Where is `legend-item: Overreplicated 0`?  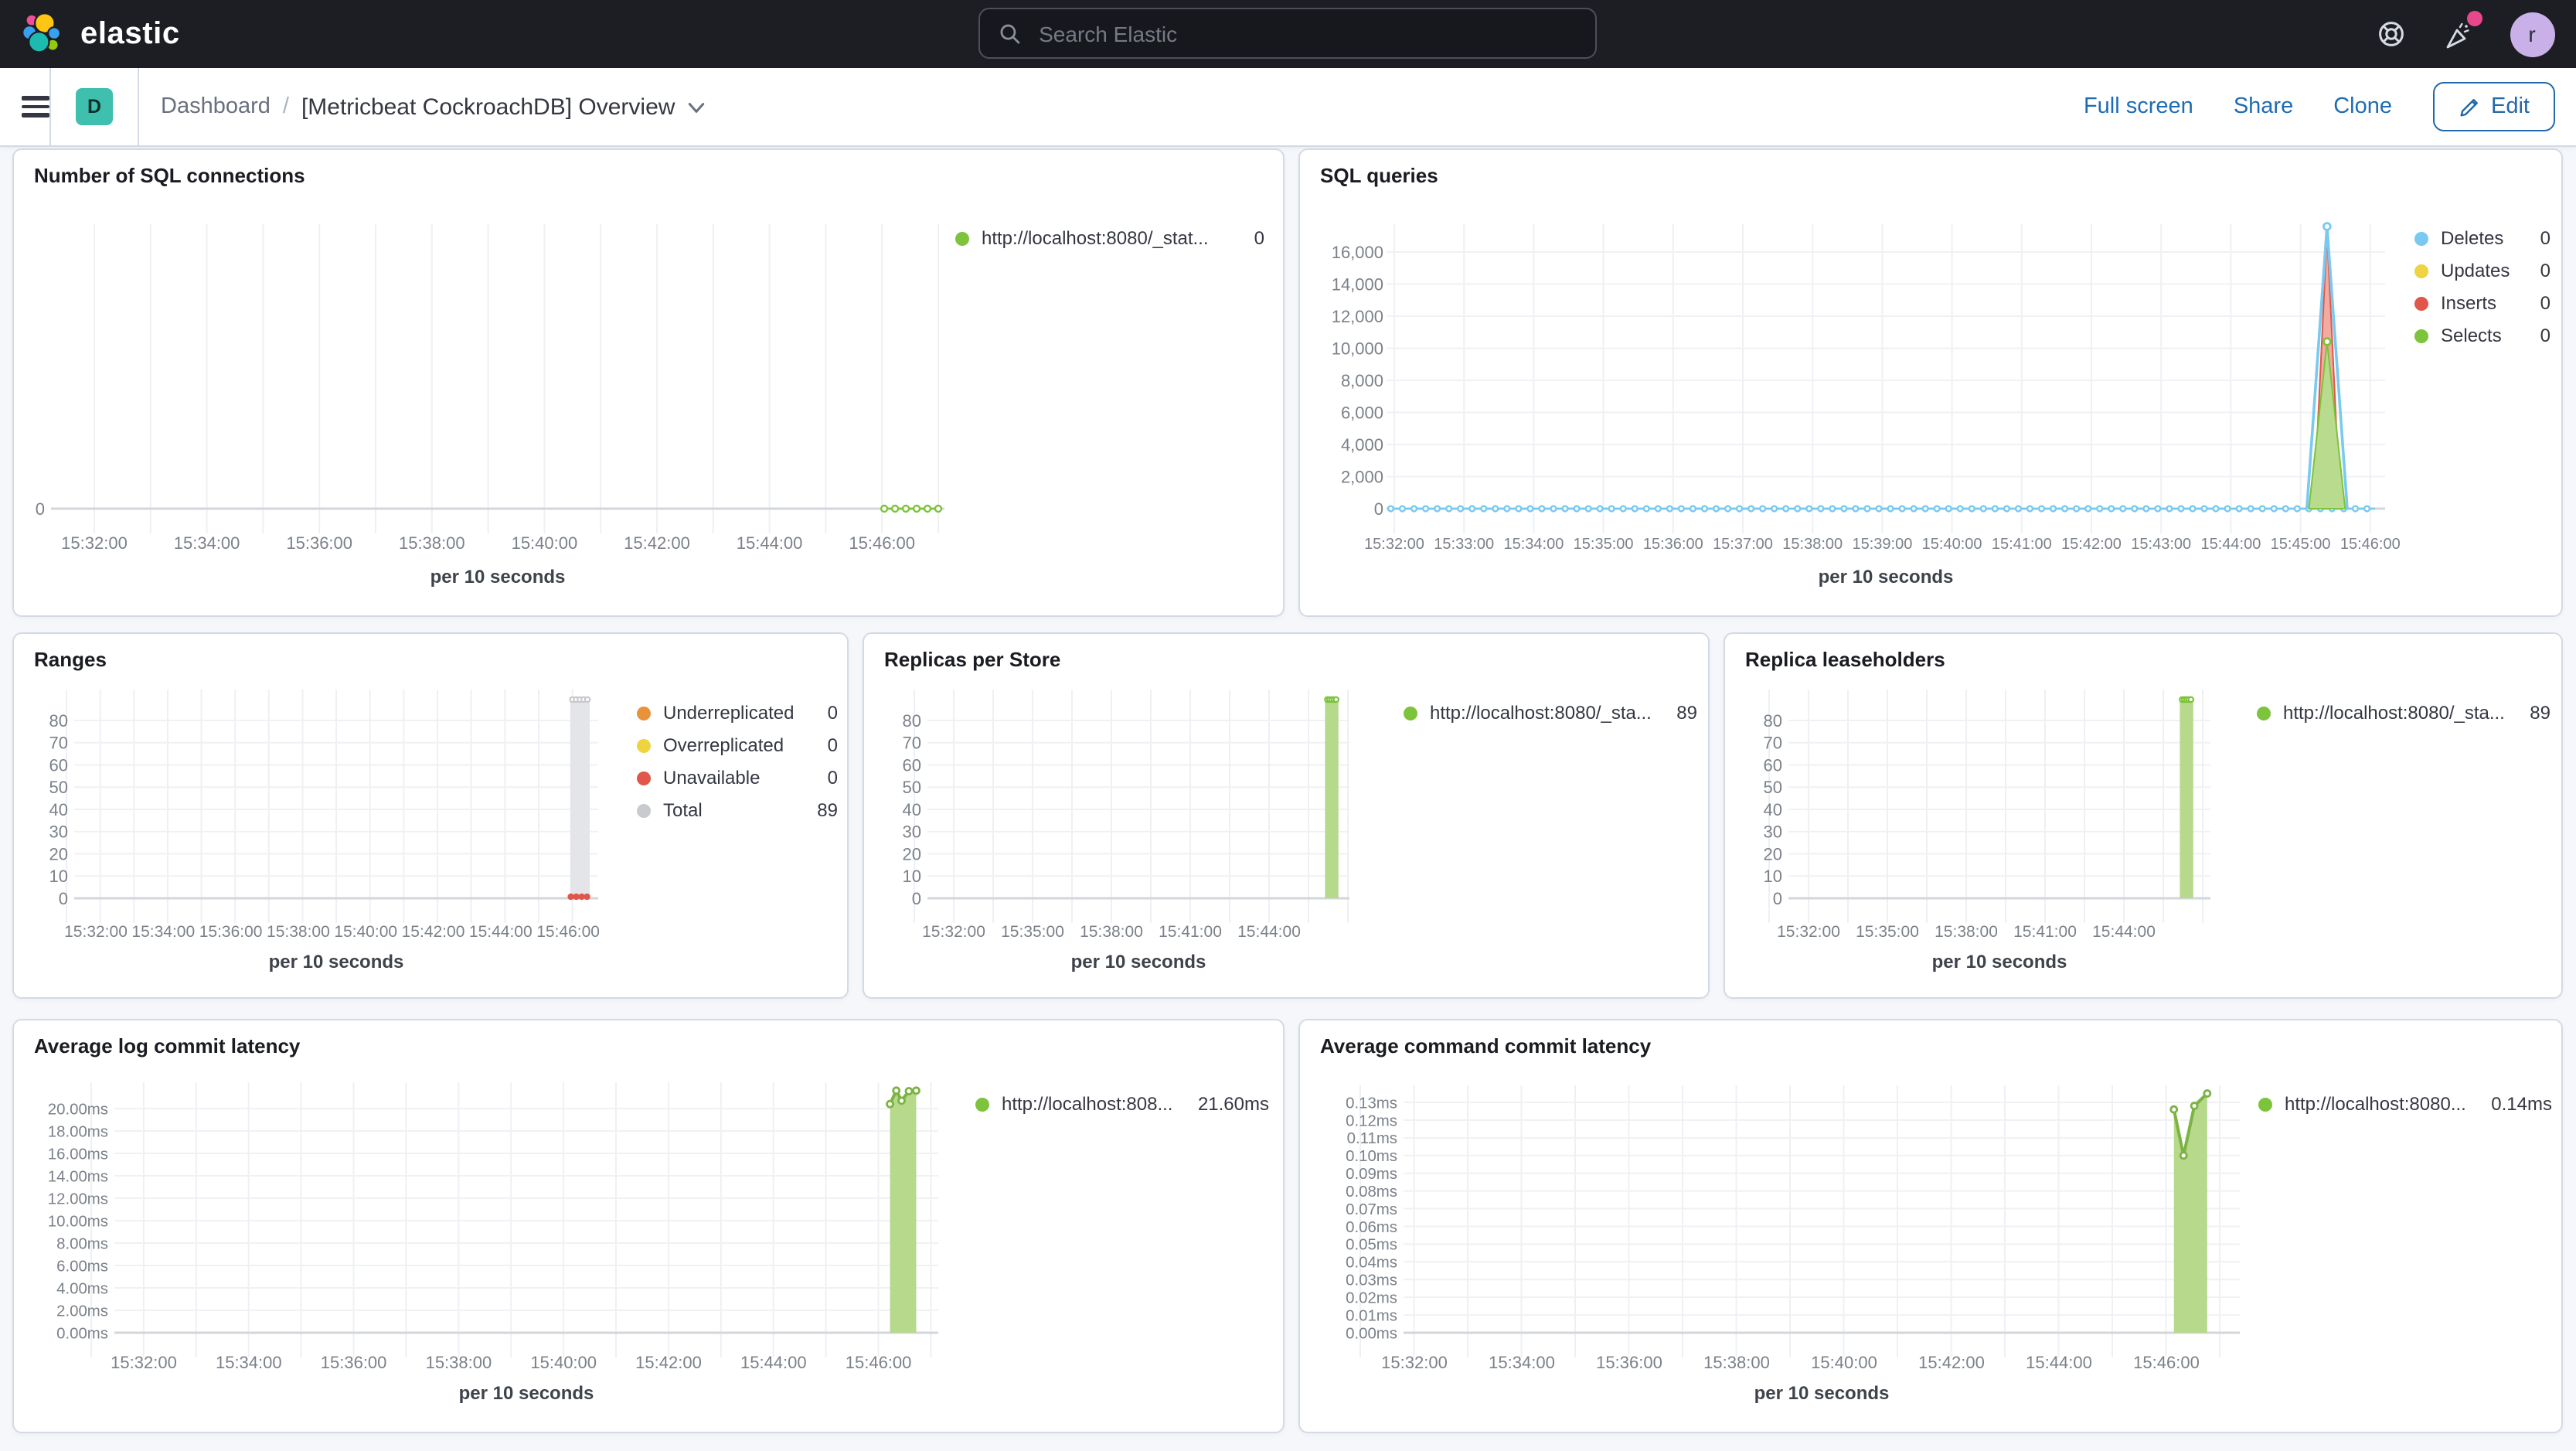 legend-item: Overreplicated 0 is located at coordinates (737, 745).